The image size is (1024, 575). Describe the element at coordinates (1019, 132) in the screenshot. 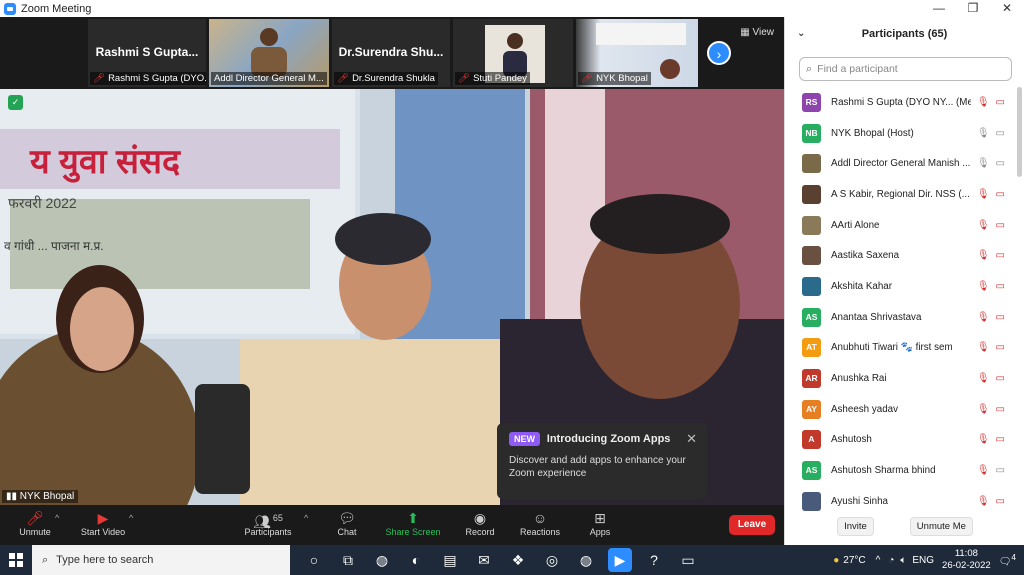

I see `participants-scrollbar` at that location.